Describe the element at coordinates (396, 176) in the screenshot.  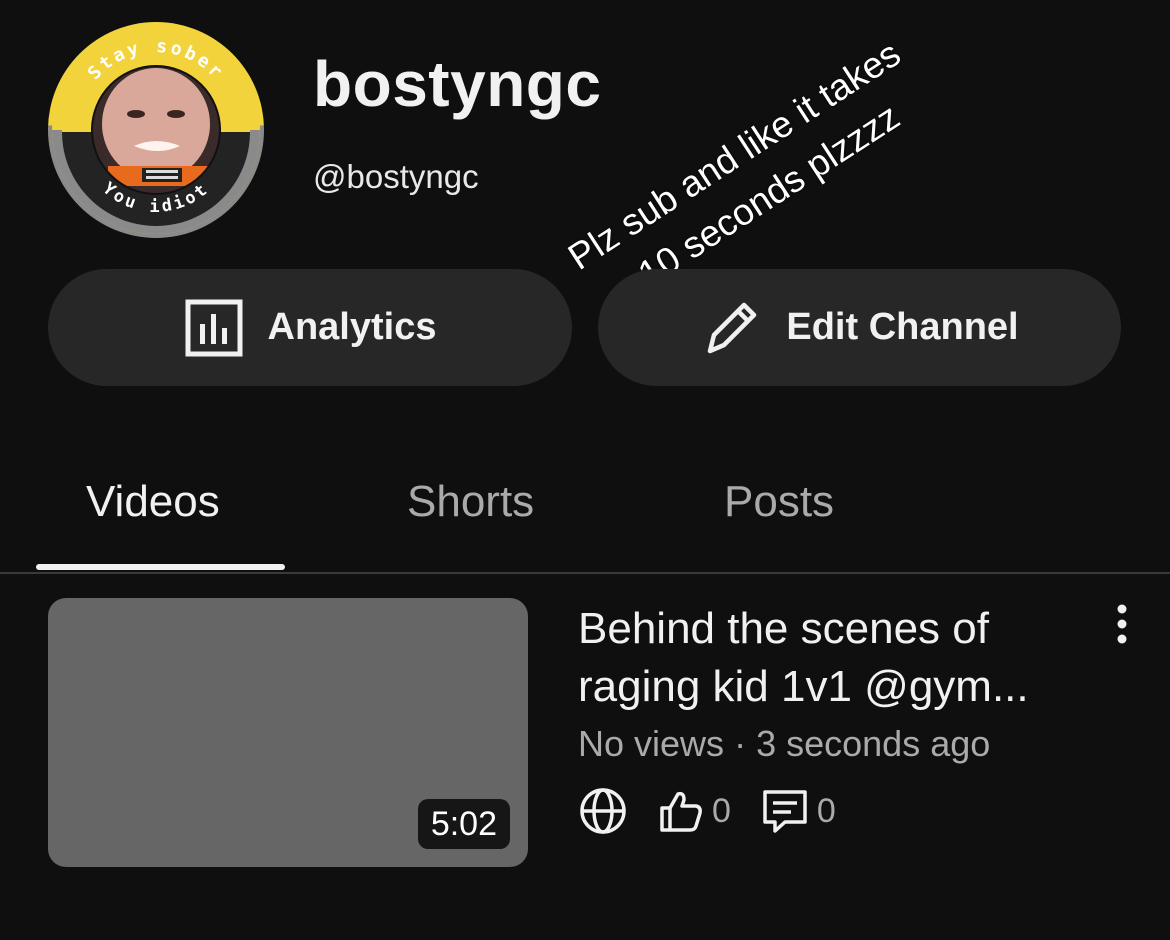
I see `channel-handle: @bostyngc` at that location.